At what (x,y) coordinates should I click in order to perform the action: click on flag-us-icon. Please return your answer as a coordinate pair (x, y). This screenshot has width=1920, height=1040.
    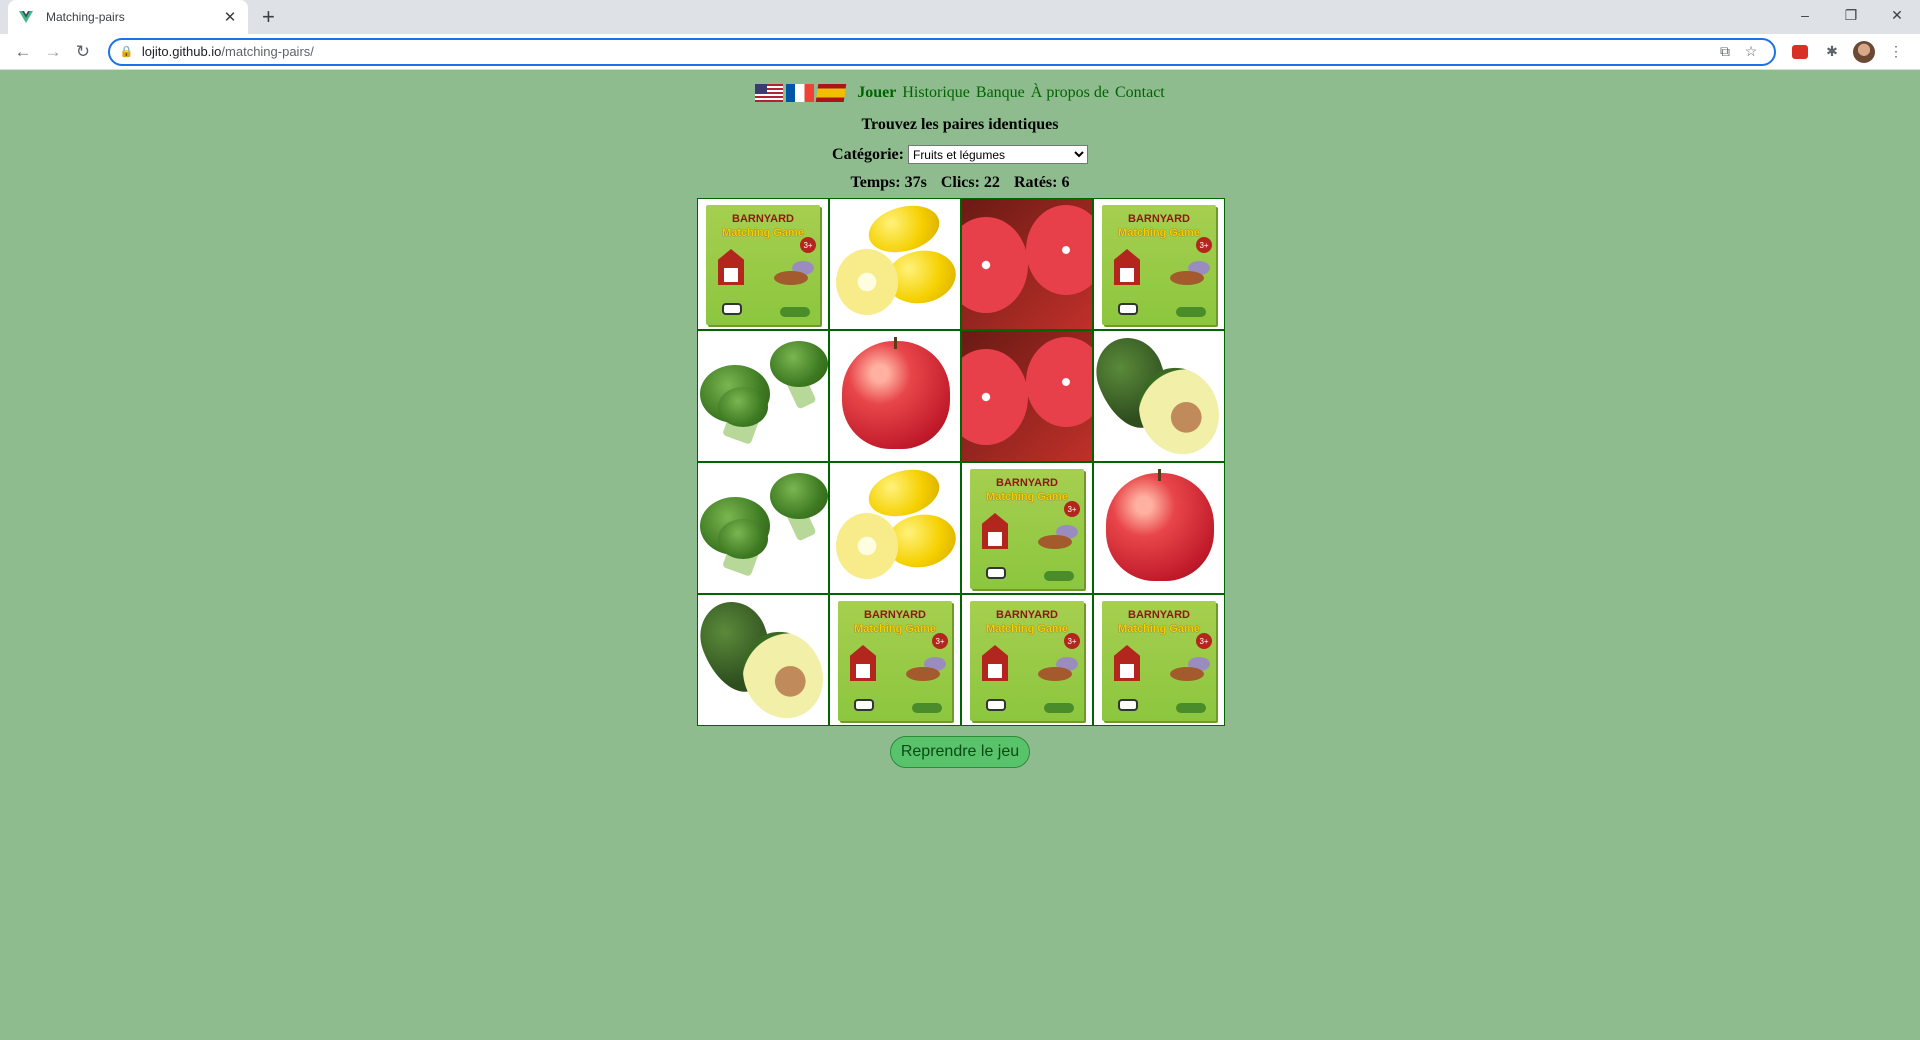
    Looking at the image, I should click on (769, 93).